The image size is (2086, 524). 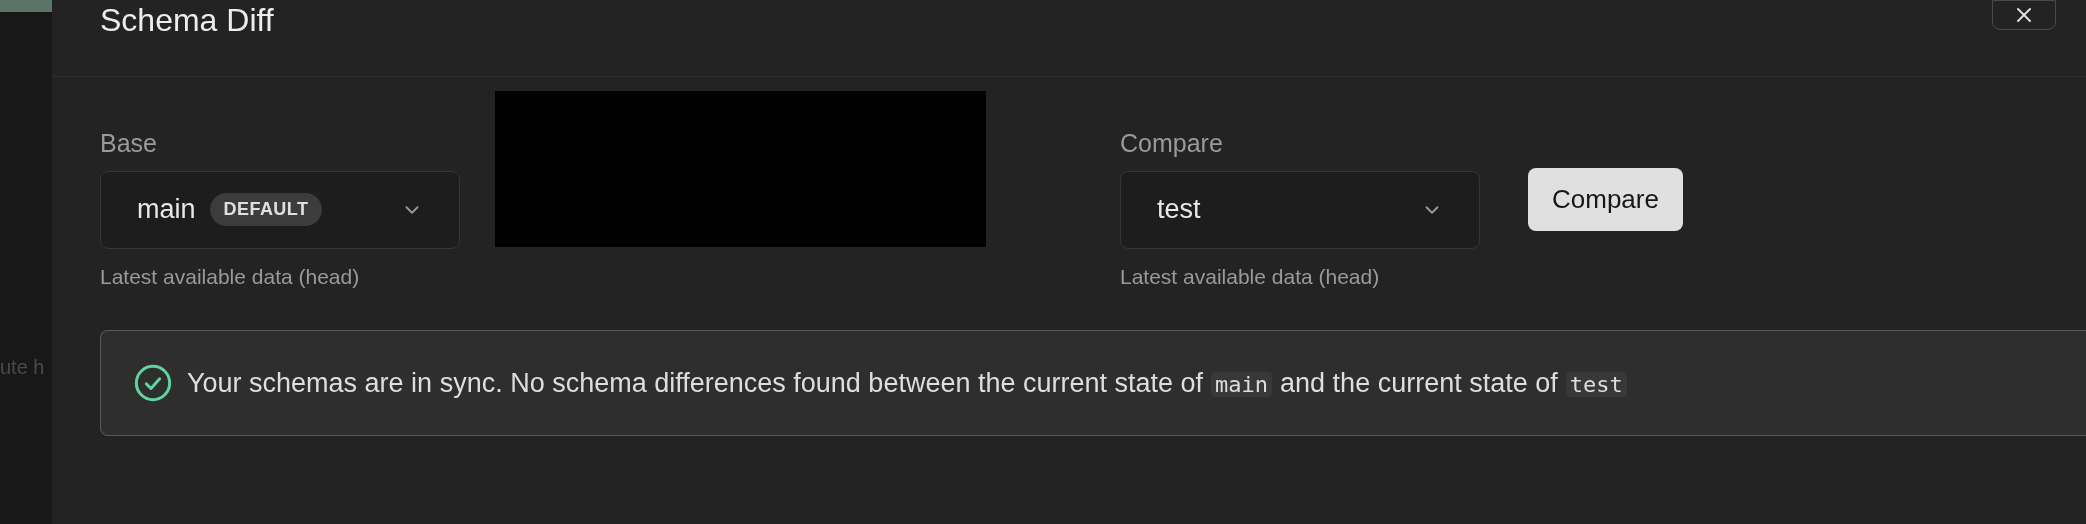 I want to click on field-label: Base, so click(x=129, y=143).